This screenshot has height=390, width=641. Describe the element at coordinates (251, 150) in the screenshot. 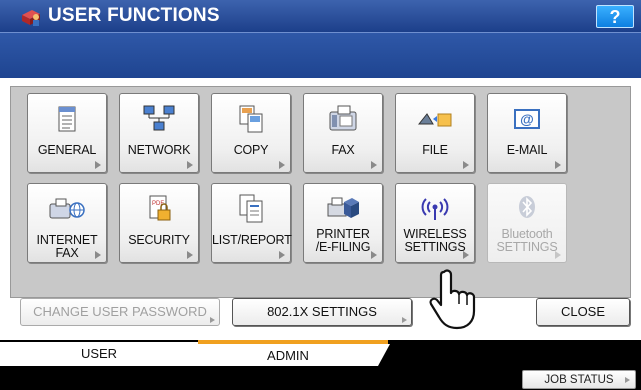

I see `copy-label: COPY` at that location.